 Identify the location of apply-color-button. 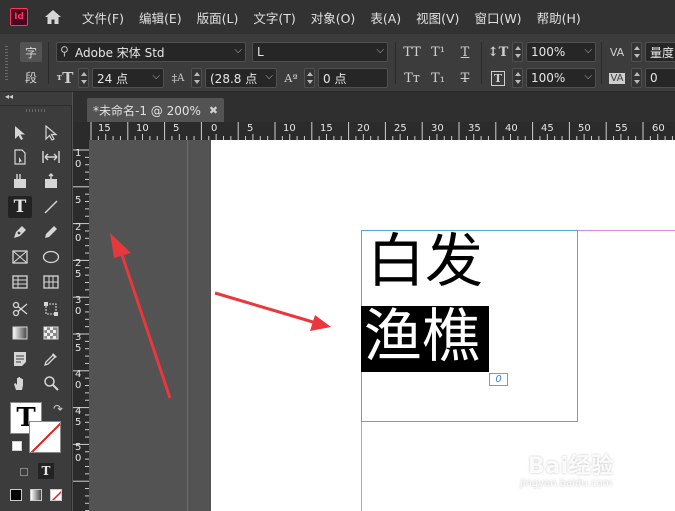
(16, 495).